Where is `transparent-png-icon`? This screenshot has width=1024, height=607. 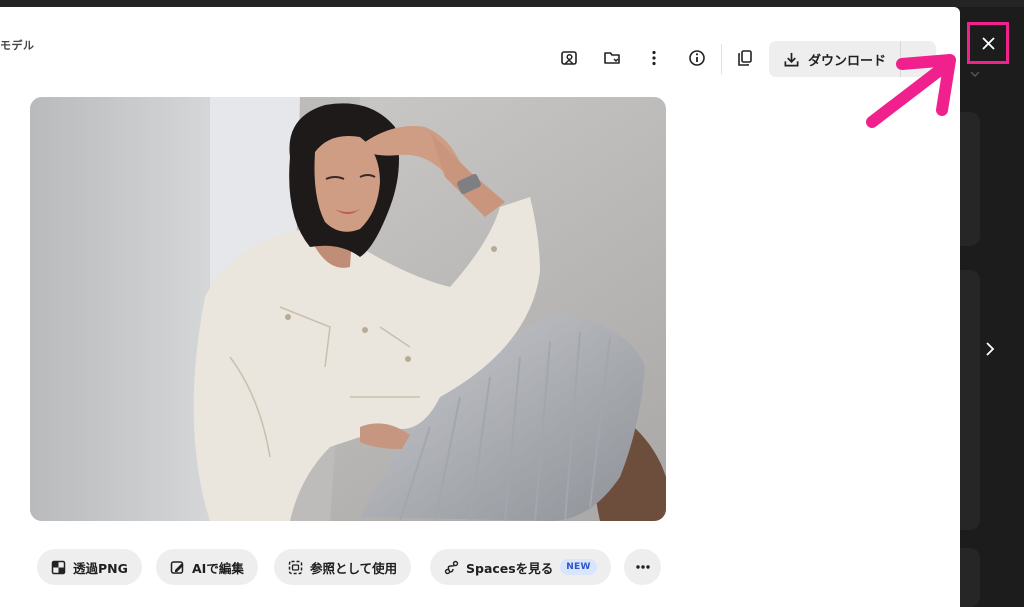
transparent-png-icon is located at coordinates (58, 567).